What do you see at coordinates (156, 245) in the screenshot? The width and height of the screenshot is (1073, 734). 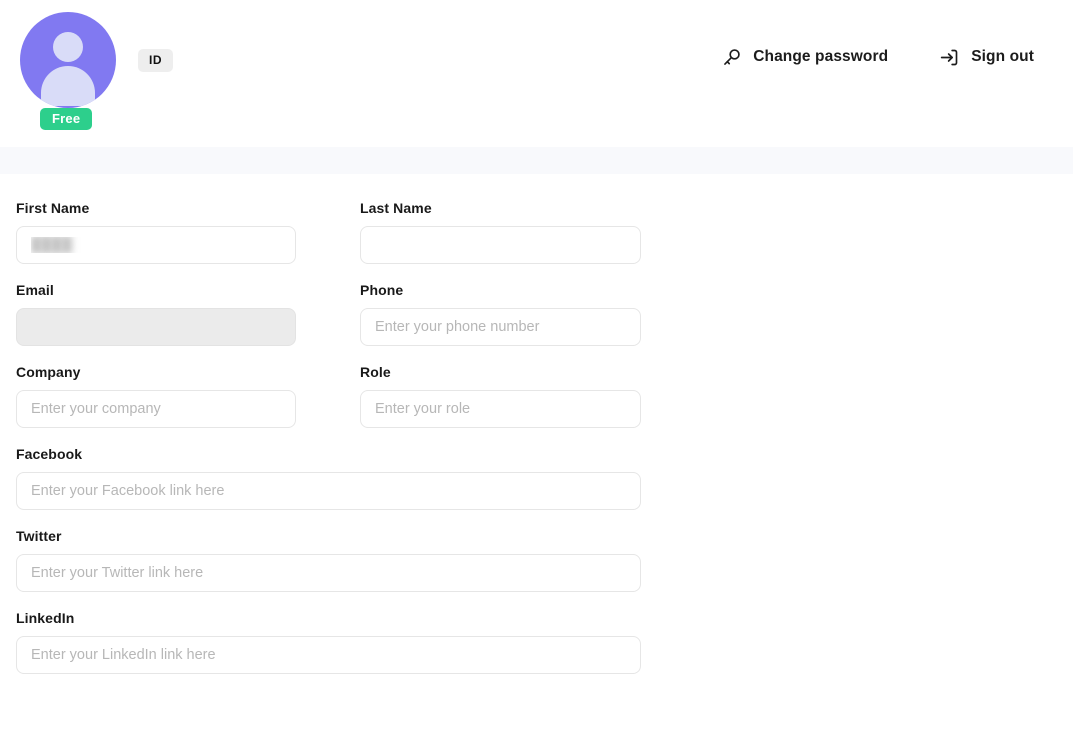 I see `first-name-input` at bounding box center [156, 245].